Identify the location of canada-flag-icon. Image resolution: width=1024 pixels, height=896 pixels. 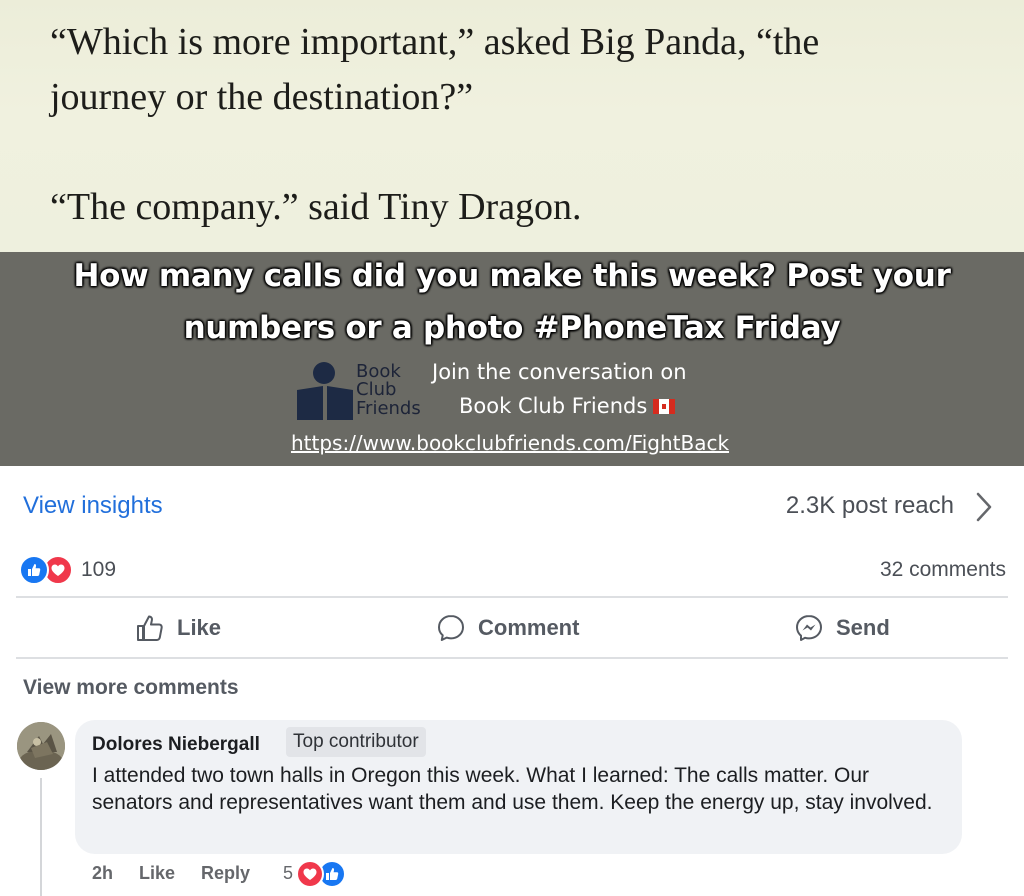
(664, 406).